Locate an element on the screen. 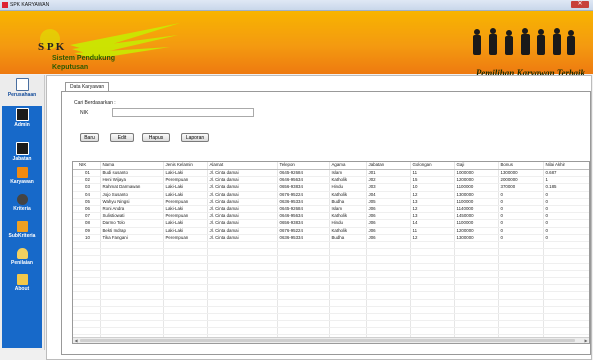  column-header: Nilai Akhir is located at coordinates (566, 166).